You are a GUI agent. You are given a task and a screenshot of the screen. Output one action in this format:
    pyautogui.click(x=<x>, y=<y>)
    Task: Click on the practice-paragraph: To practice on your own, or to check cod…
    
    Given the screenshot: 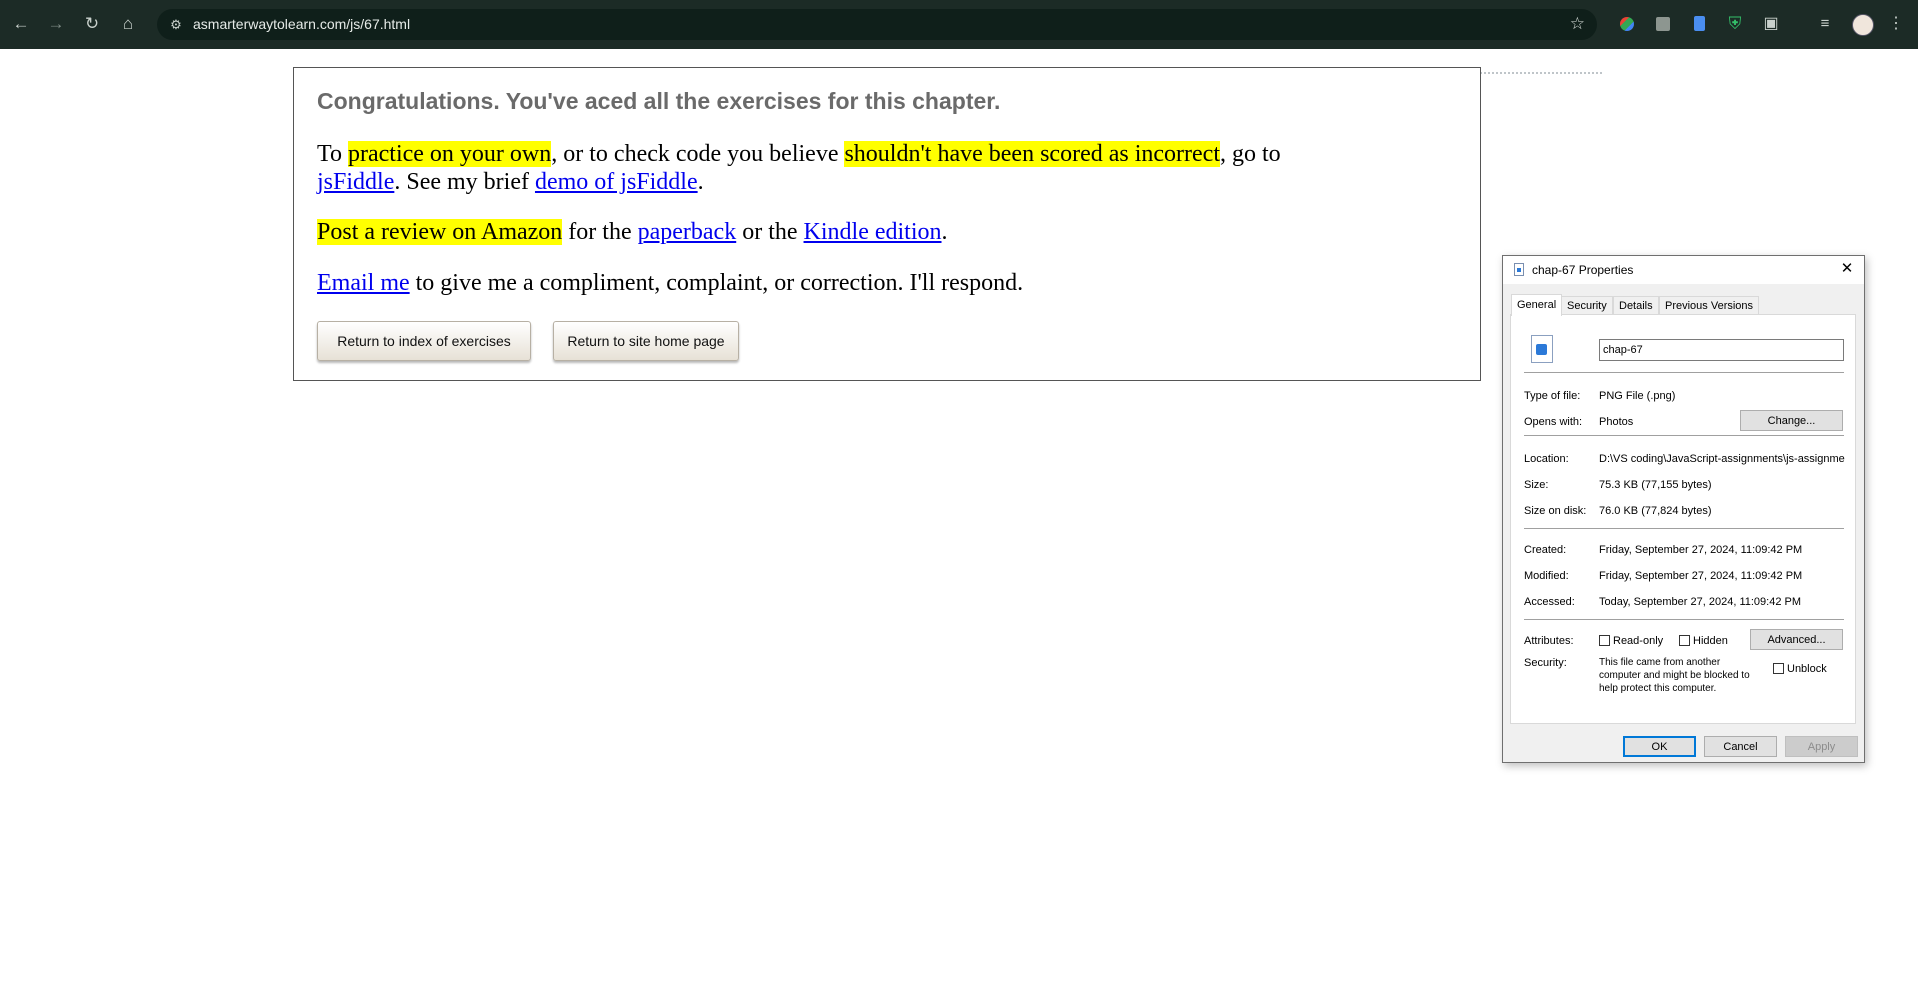 What is the action you would take?
    pyautogui.click(x=799, y=168)
    